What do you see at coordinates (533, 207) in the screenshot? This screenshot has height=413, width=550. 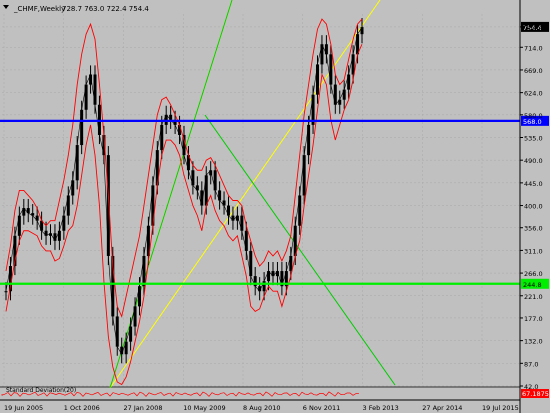 I see `y-tick-label: 400.0` at bounding box center [533, 207].